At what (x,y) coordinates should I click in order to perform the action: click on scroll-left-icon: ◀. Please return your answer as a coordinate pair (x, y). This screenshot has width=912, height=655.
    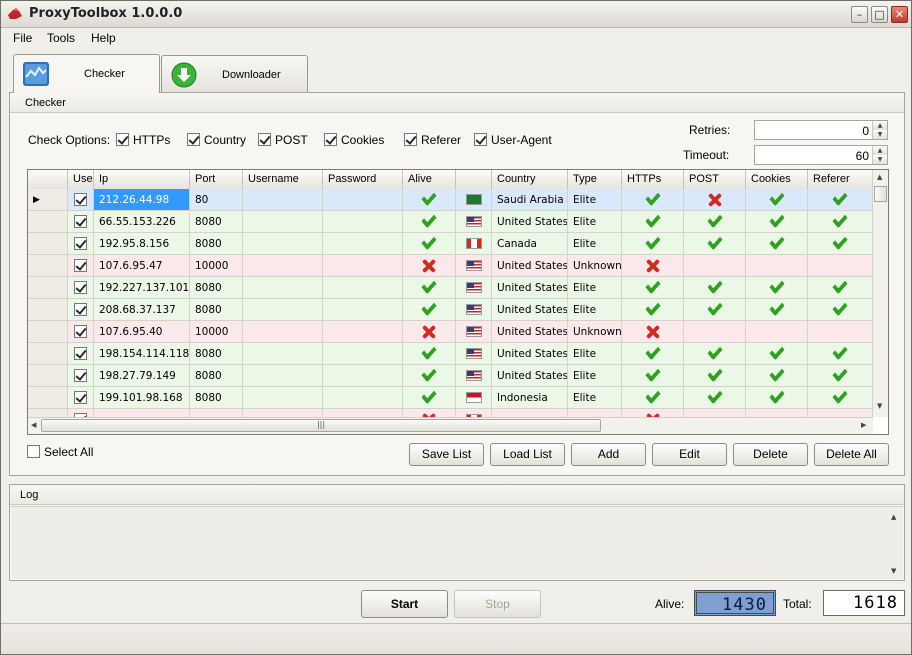
    Looking at the image, I should click on (33, 425).